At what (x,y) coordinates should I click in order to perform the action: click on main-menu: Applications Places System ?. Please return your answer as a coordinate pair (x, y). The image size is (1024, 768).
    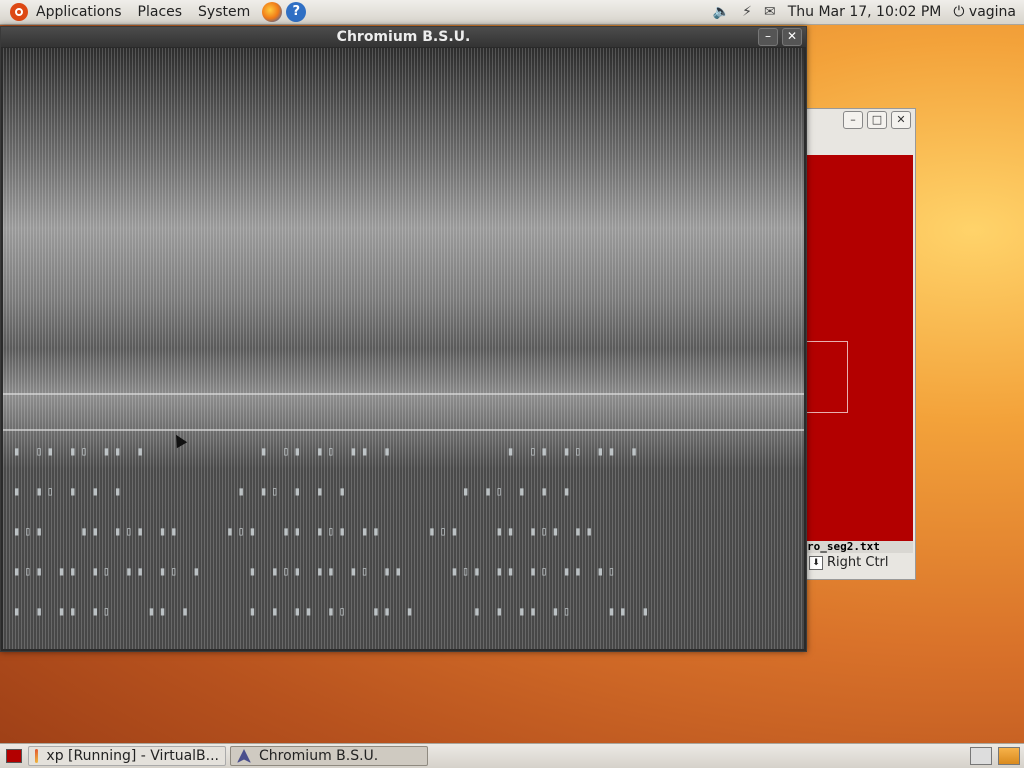
    Looking at the image, I should click on (156, 12).